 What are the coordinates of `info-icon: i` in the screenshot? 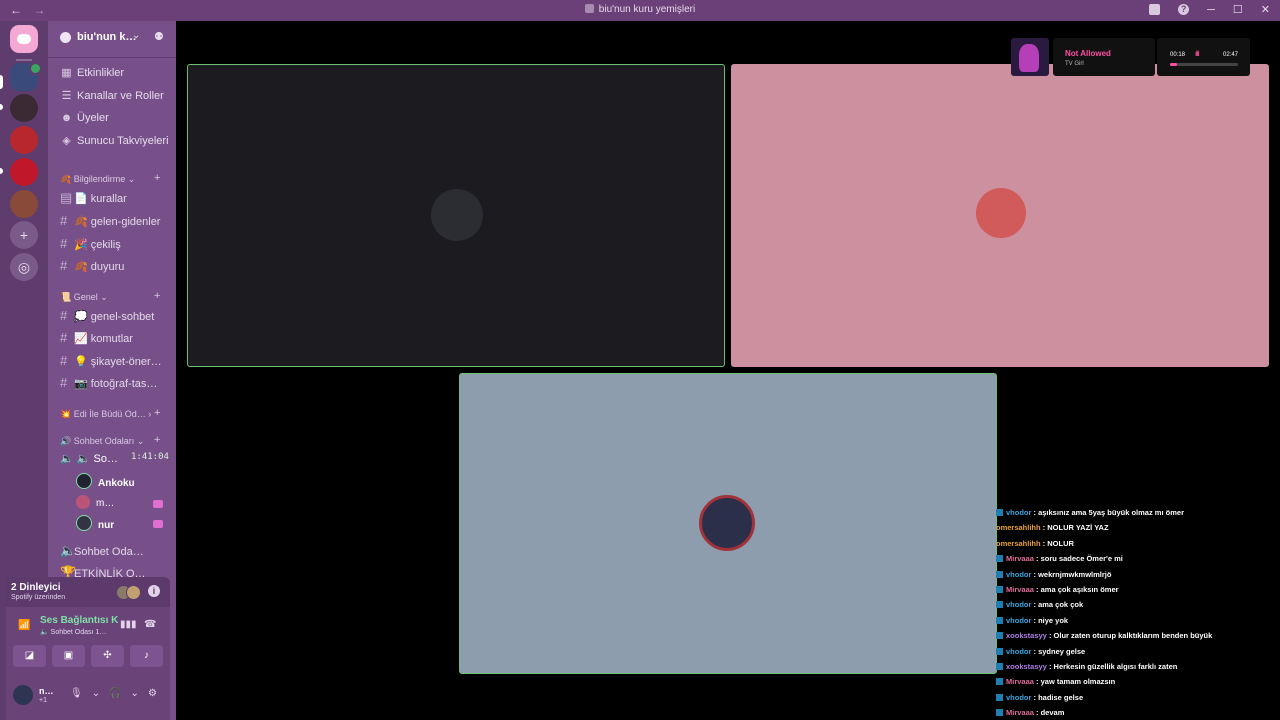 It's located at (154, 591).